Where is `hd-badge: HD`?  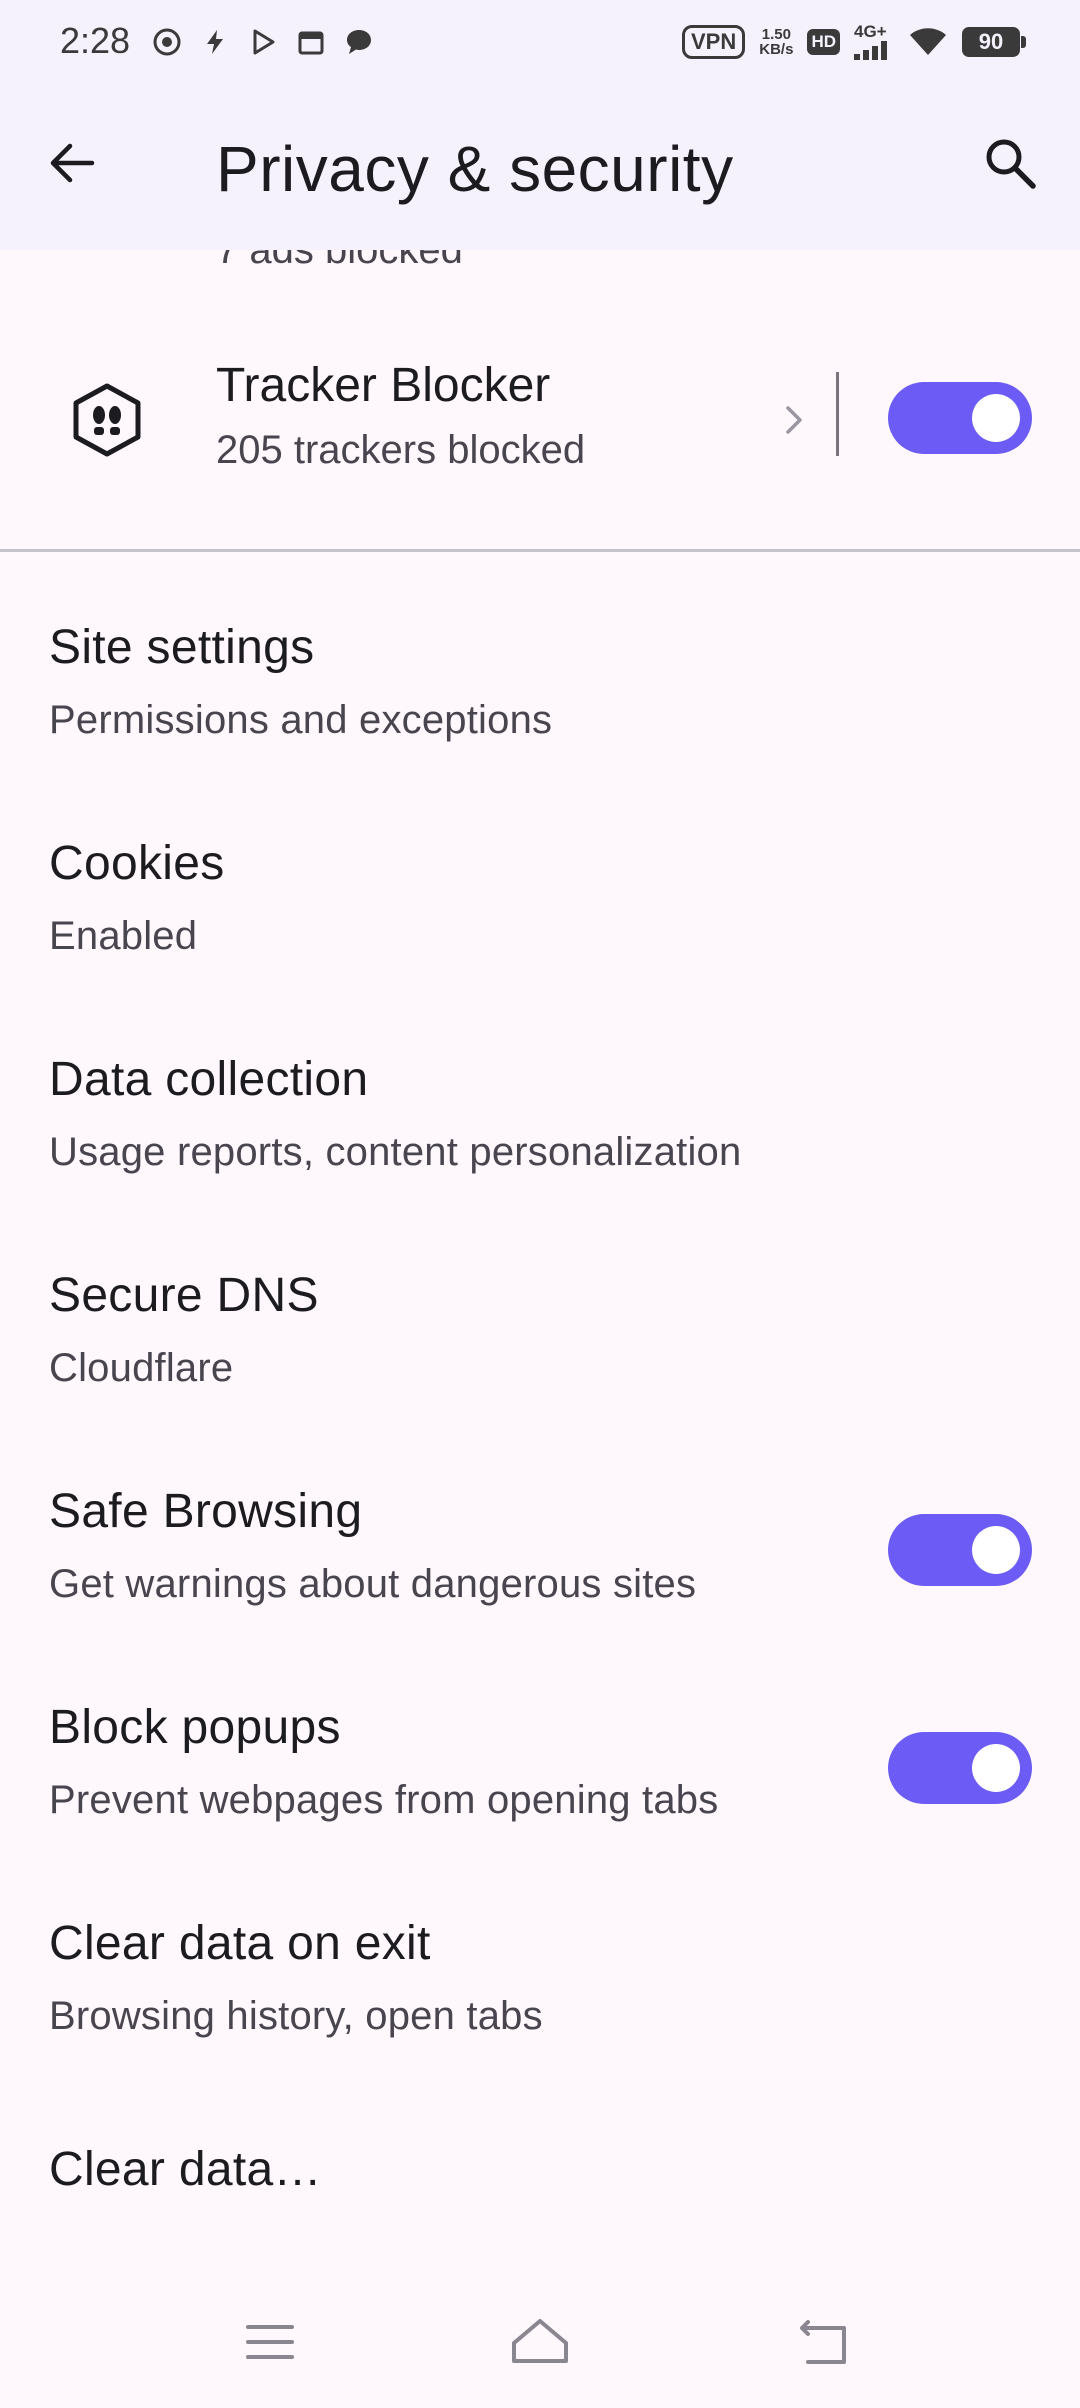
hd-badge: HD is located at coordinates (823, 42).